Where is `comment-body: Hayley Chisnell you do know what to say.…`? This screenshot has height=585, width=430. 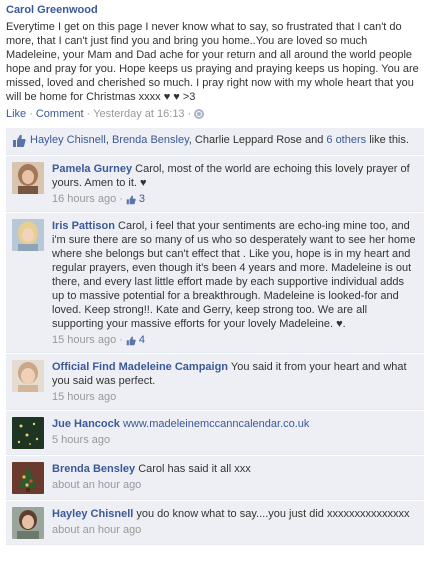 comment-body: Hayley Chisnell you do know what to say.… is located at coordinates (235, 523).